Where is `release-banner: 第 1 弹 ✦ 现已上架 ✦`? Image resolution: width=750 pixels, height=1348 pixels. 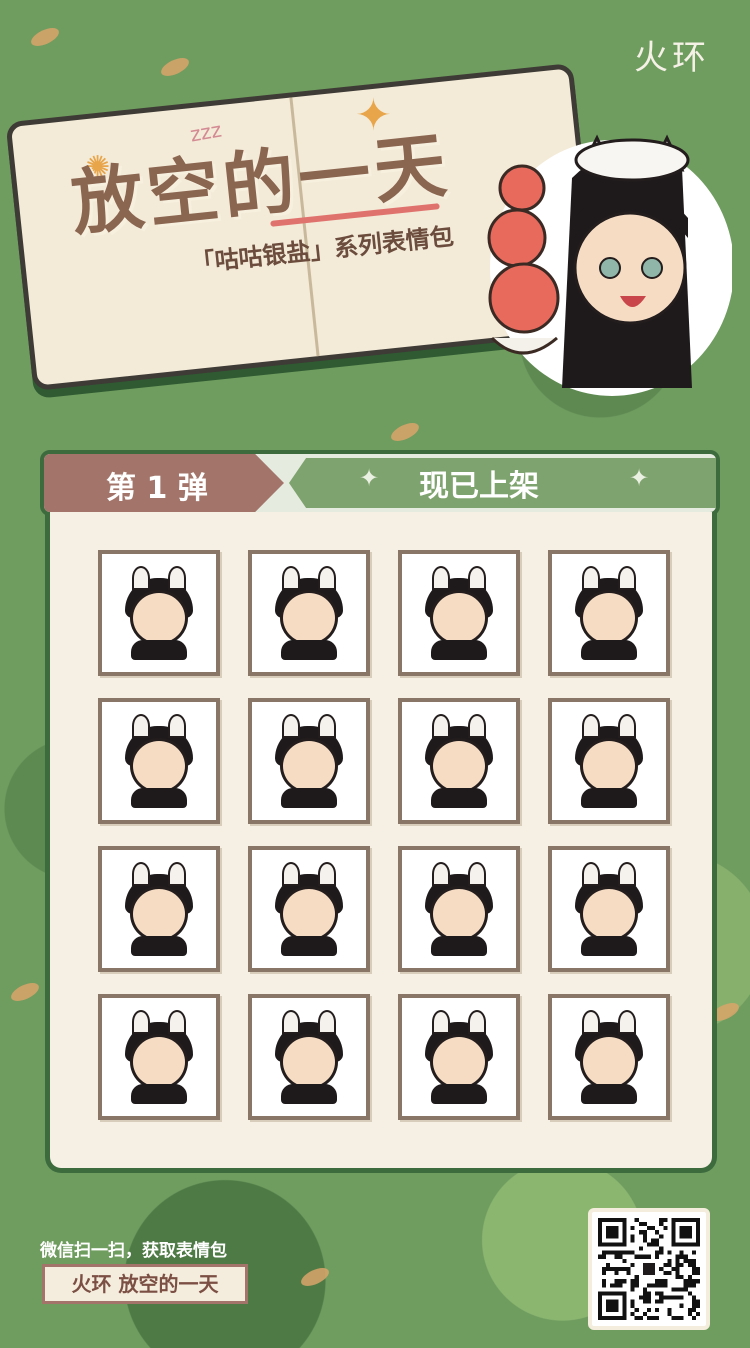
release-banner: 第 1 弹 ✦ 现已上架 ✦ is located at coordinates (380, 483).